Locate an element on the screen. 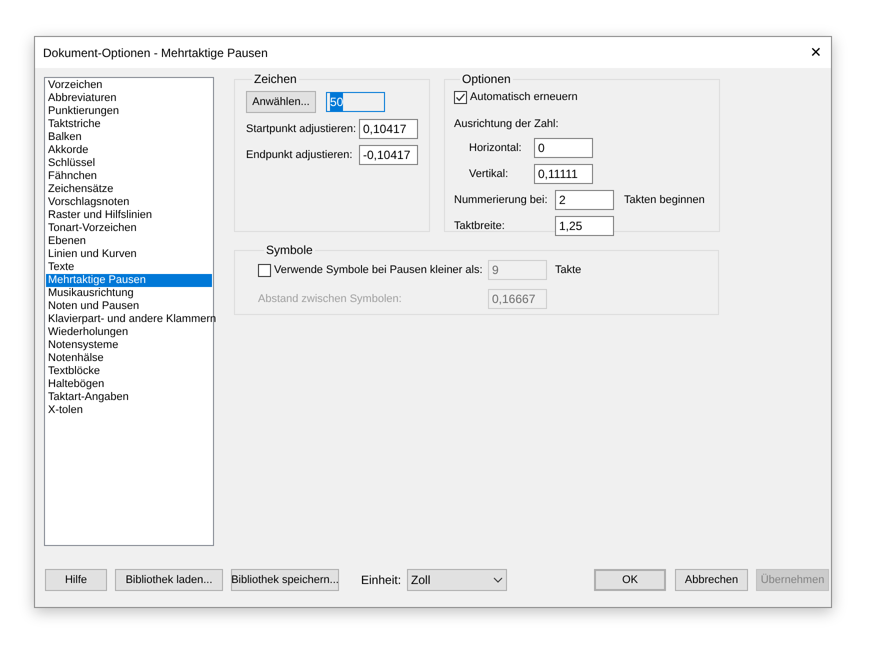 Image resolution: width=891 pixels, height=669 pixels. list-item: Linien und Kurven is located at coordinates (129, 254).